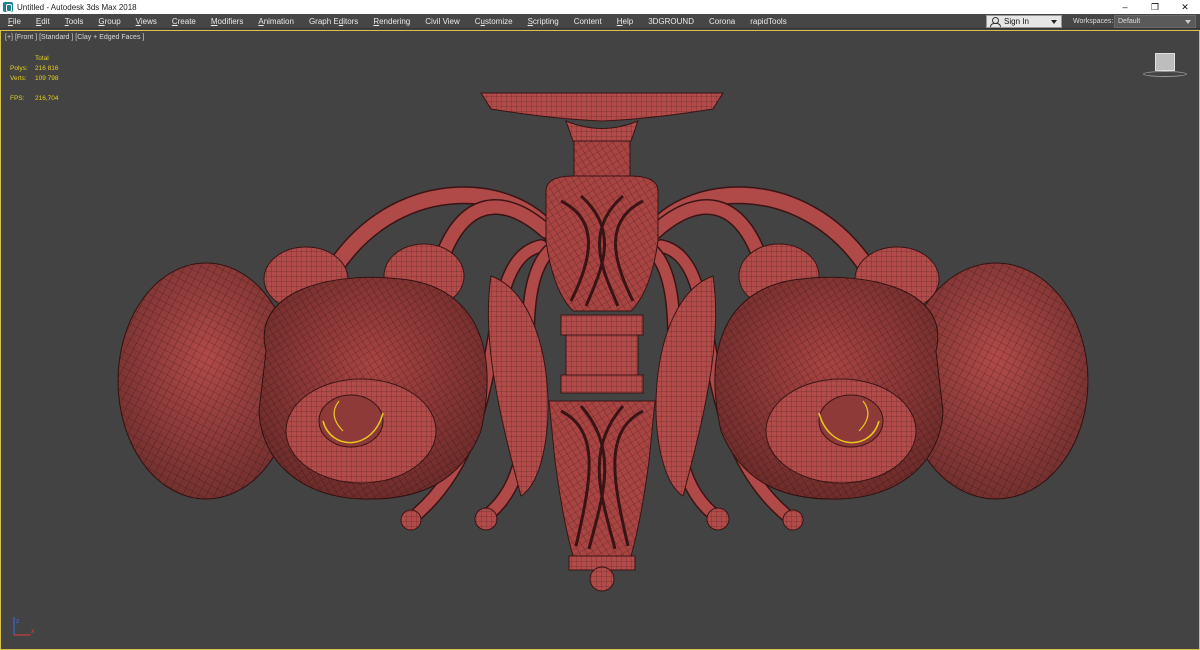  I want to click on menu-item: Rendering, so click(391, 21).